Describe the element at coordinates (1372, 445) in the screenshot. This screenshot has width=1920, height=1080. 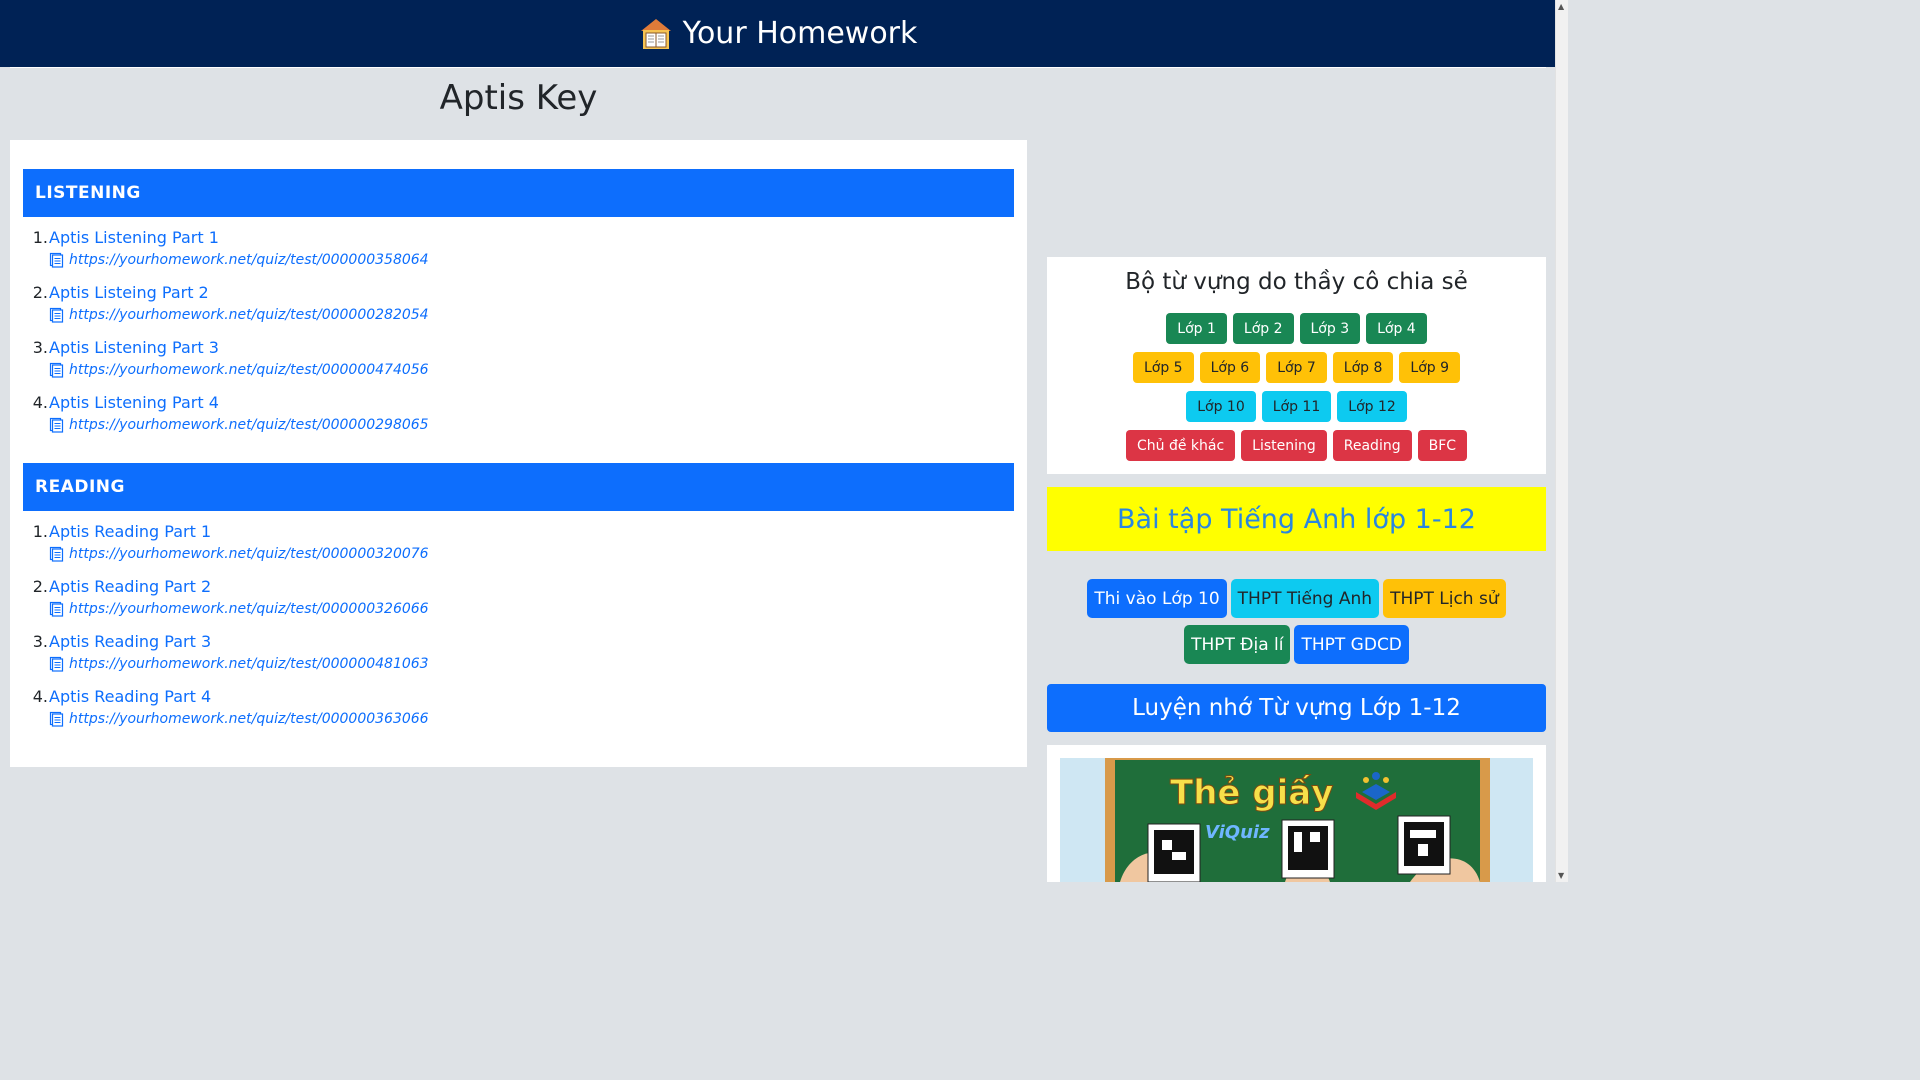
I see `topic-button-reading: Reading` at that location.